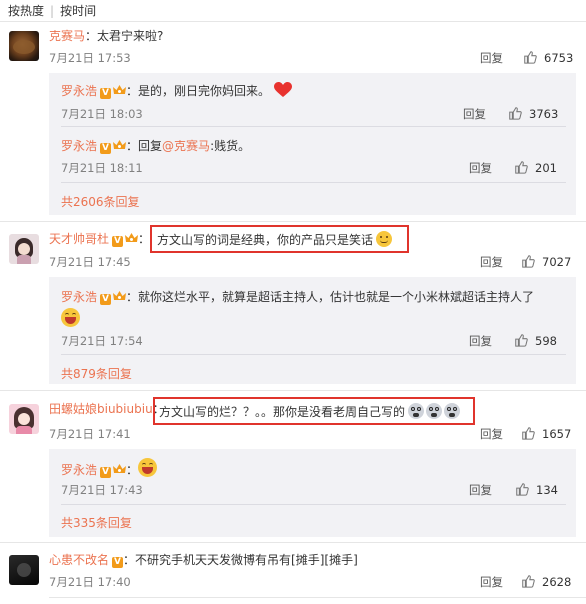 The image size is (586, 604). I want to click on comment-text: 不研究手机天天发微博有吊有[摊手][摊手], so click(246, 560).